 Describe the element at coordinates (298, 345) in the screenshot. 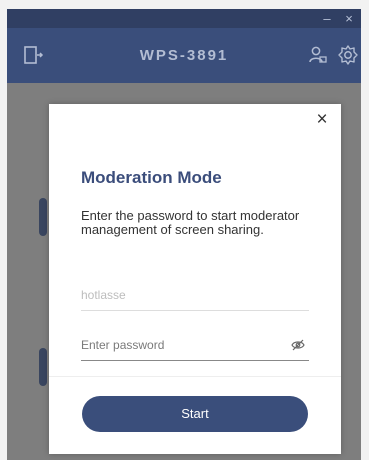

I see `eye-slash-icon` at that location.